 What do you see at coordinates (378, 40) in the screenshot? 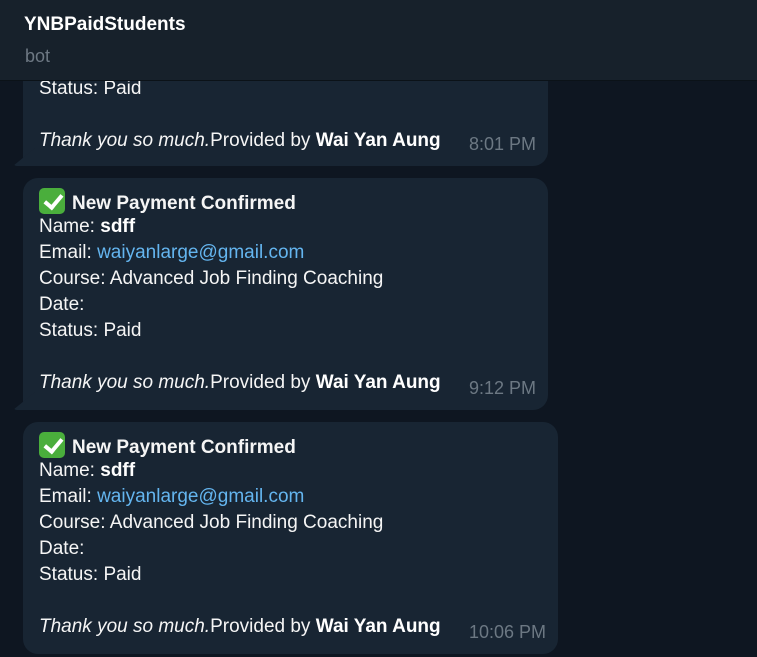
I see `chat-header: YNBPaidStudents bot` at bounding box center [378, 40].